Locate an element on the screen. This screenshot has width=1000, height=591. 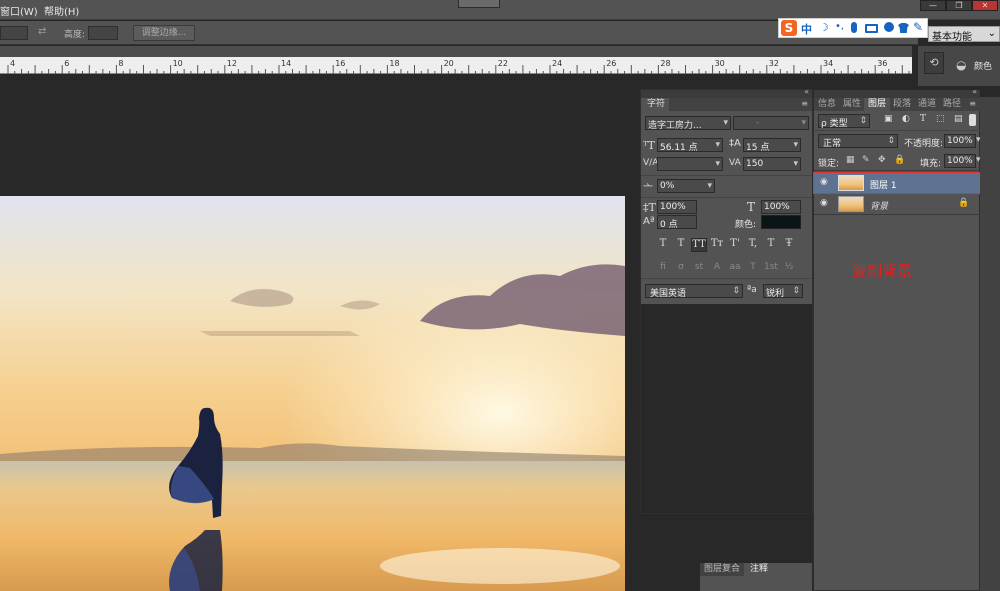
leading-icon: ‡A is located at coordinates (735, 143).